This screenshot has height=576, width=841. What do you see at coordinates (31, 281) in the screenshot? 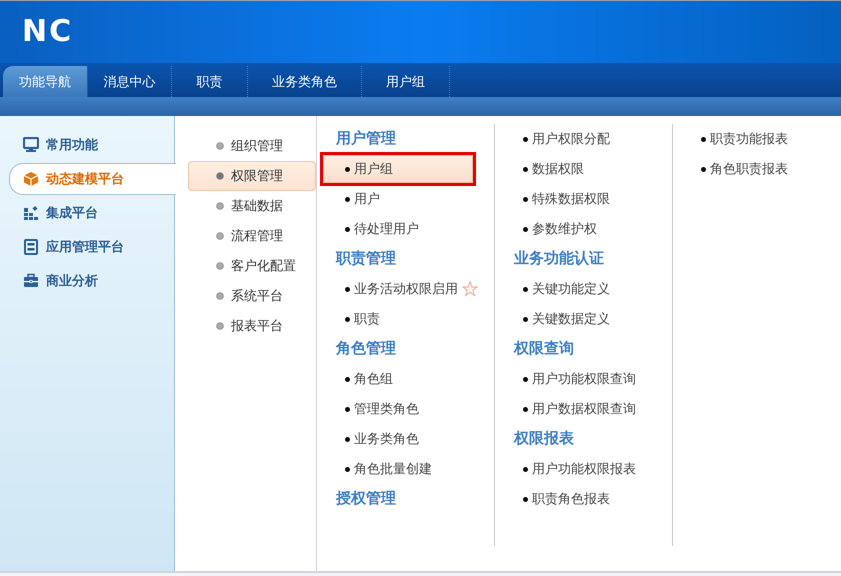
I see `briefcase-icon` at bounding box center [31, 281].